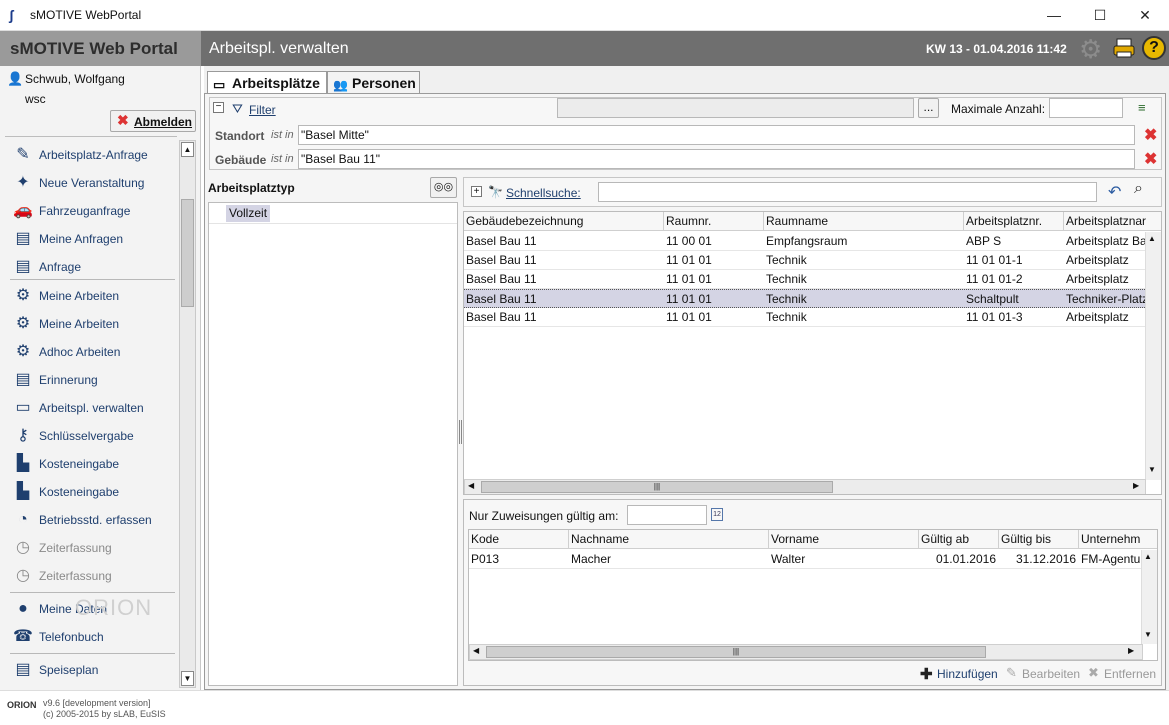 The height and width of the screenshot is (725, 1169). What do you see at coordinates (92, 380) in the screenshot?
I see `sidebar-item: ▤ Erinnerung` at bounding box center [92, 380].